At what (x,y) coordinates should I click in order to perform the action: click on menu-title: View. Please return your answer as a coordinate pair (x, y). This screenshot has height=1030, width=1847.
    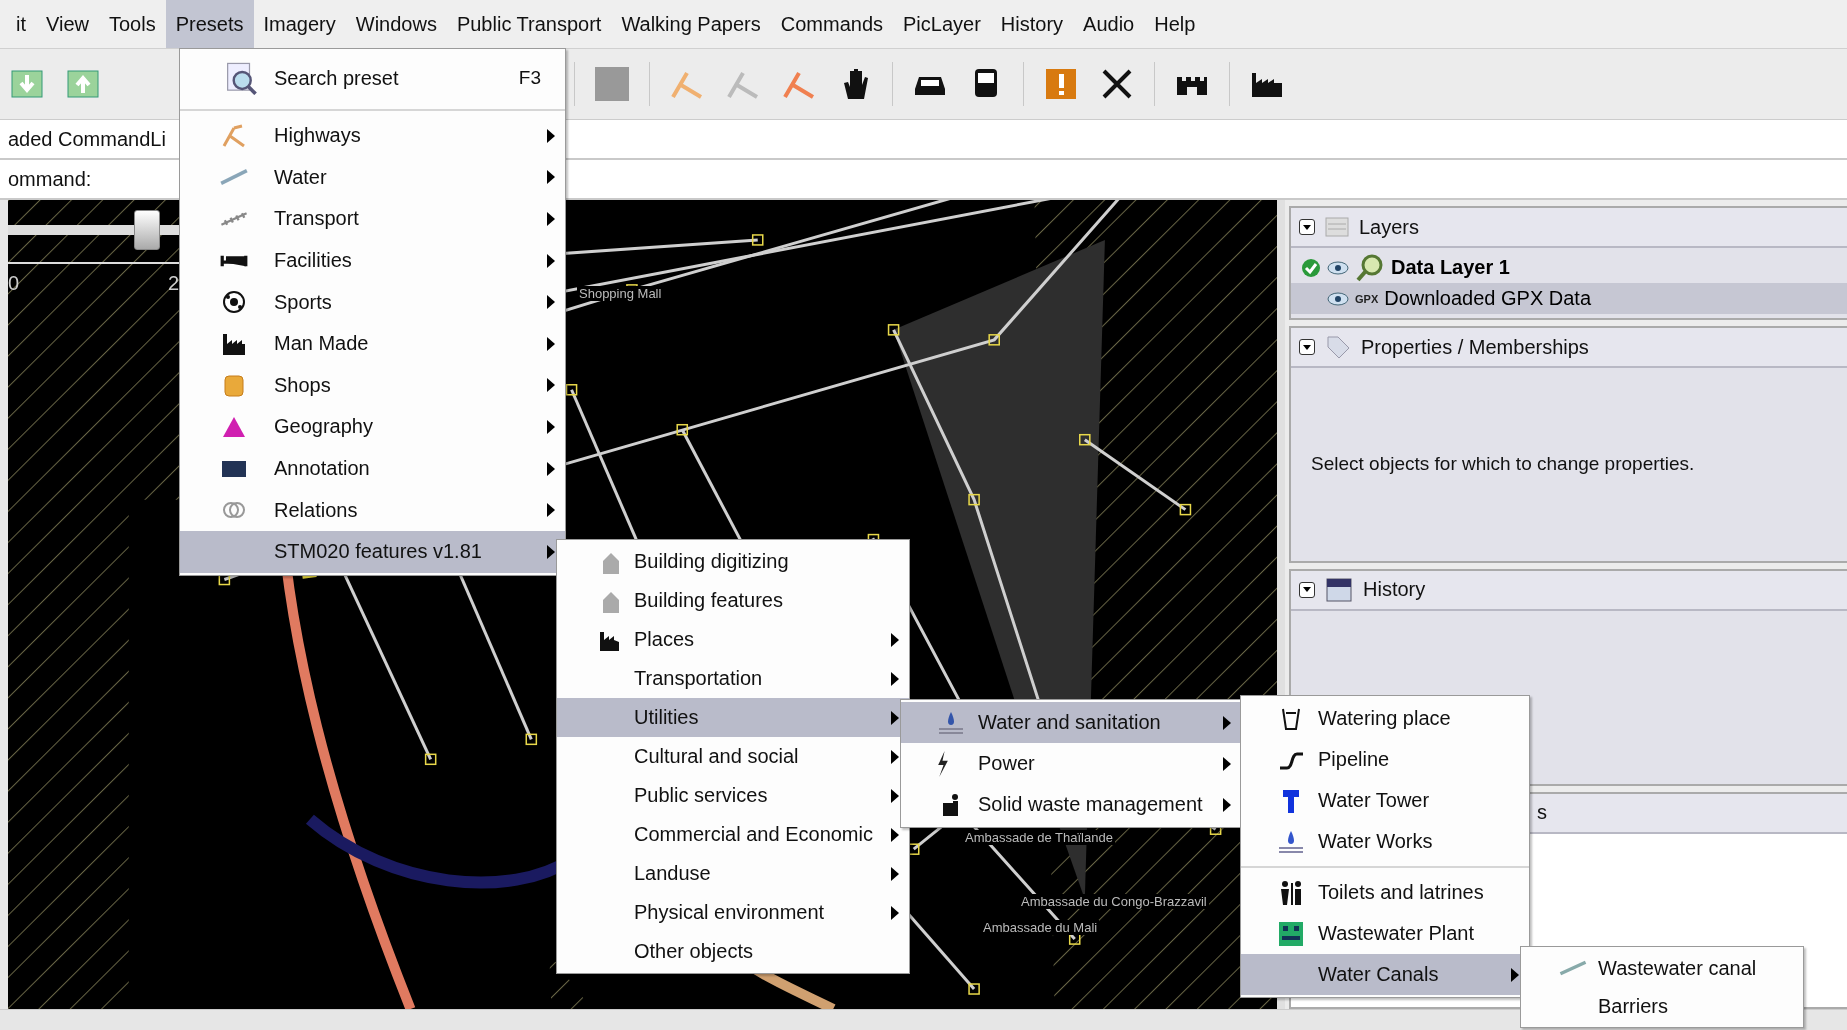
    Looking at the image, I should click on (67, 24).